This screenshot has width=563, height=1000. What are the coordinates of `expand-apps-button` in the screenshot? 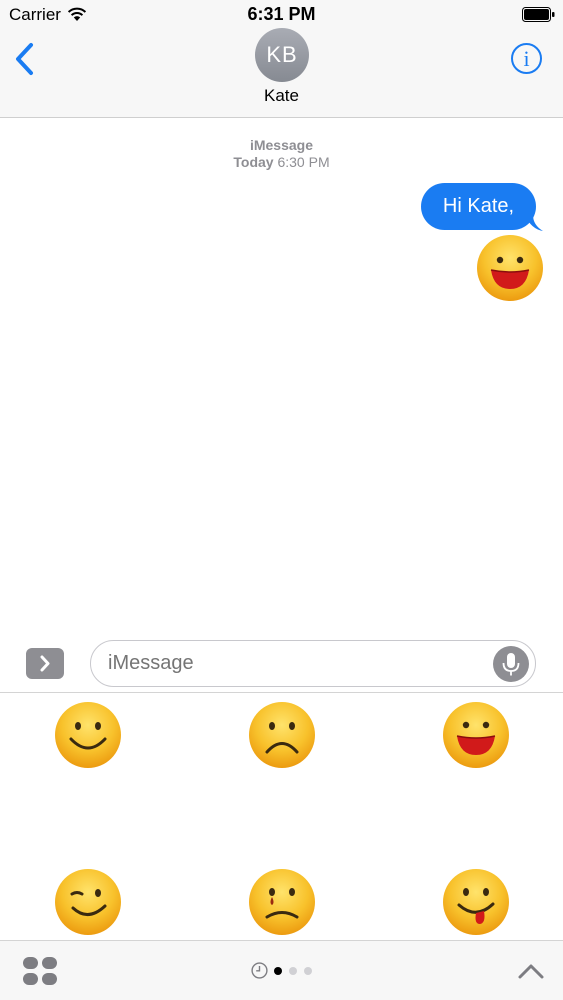 It's located at (45, 663).